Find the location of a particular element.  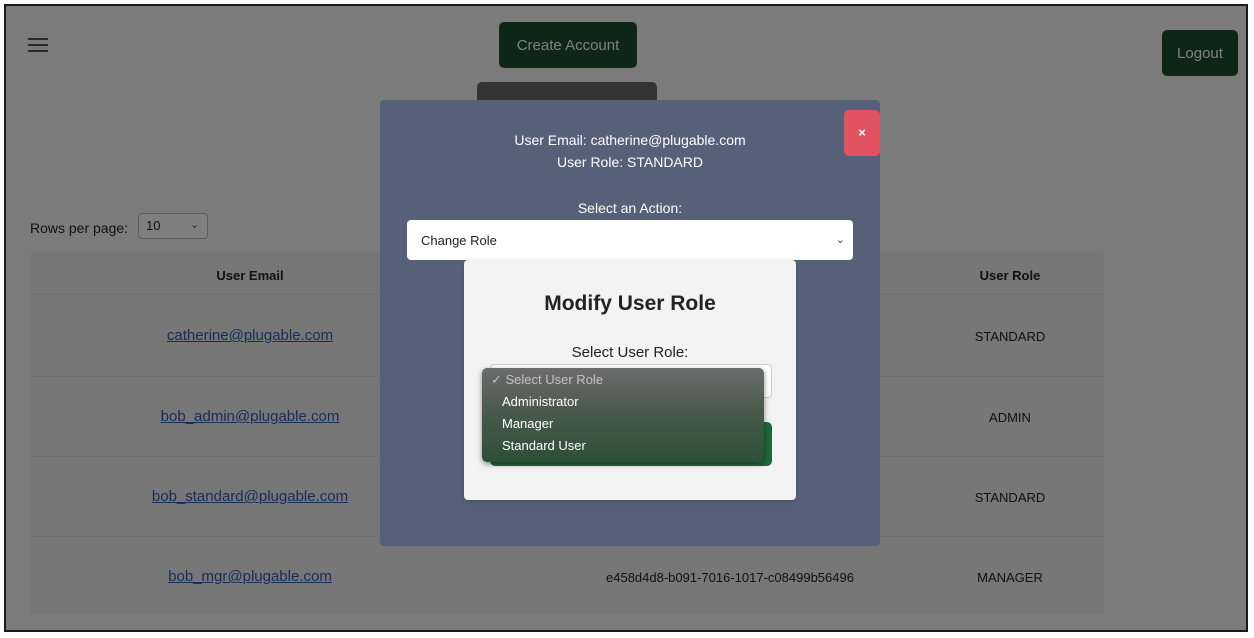

close-icon: × is located at coordinates (862, 132).